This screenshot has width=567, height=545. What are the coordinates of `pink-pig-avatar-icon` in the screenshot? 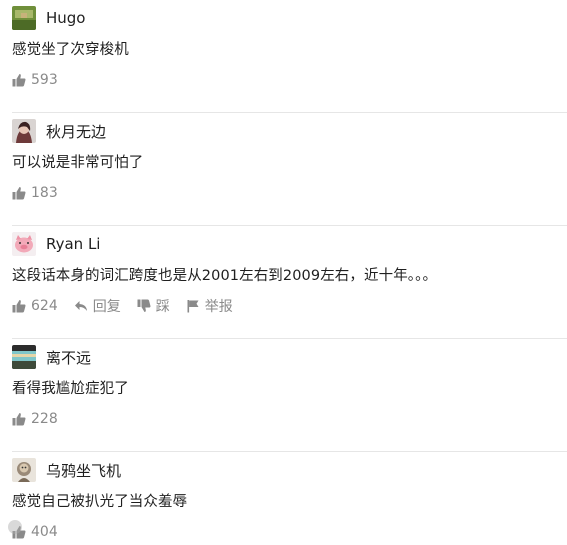 It's located at (24, 244).